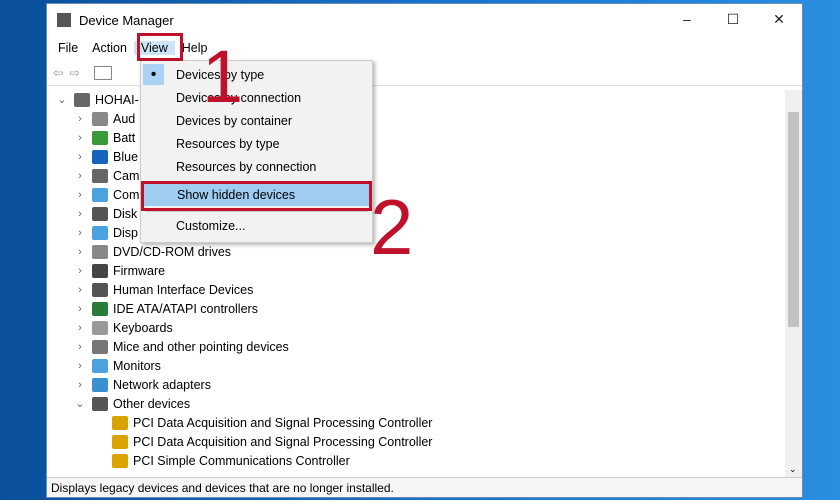 Image resolution: width=840 pixels, height=500 pixels. I want to click on annotation-box-view, so click(160, 47).